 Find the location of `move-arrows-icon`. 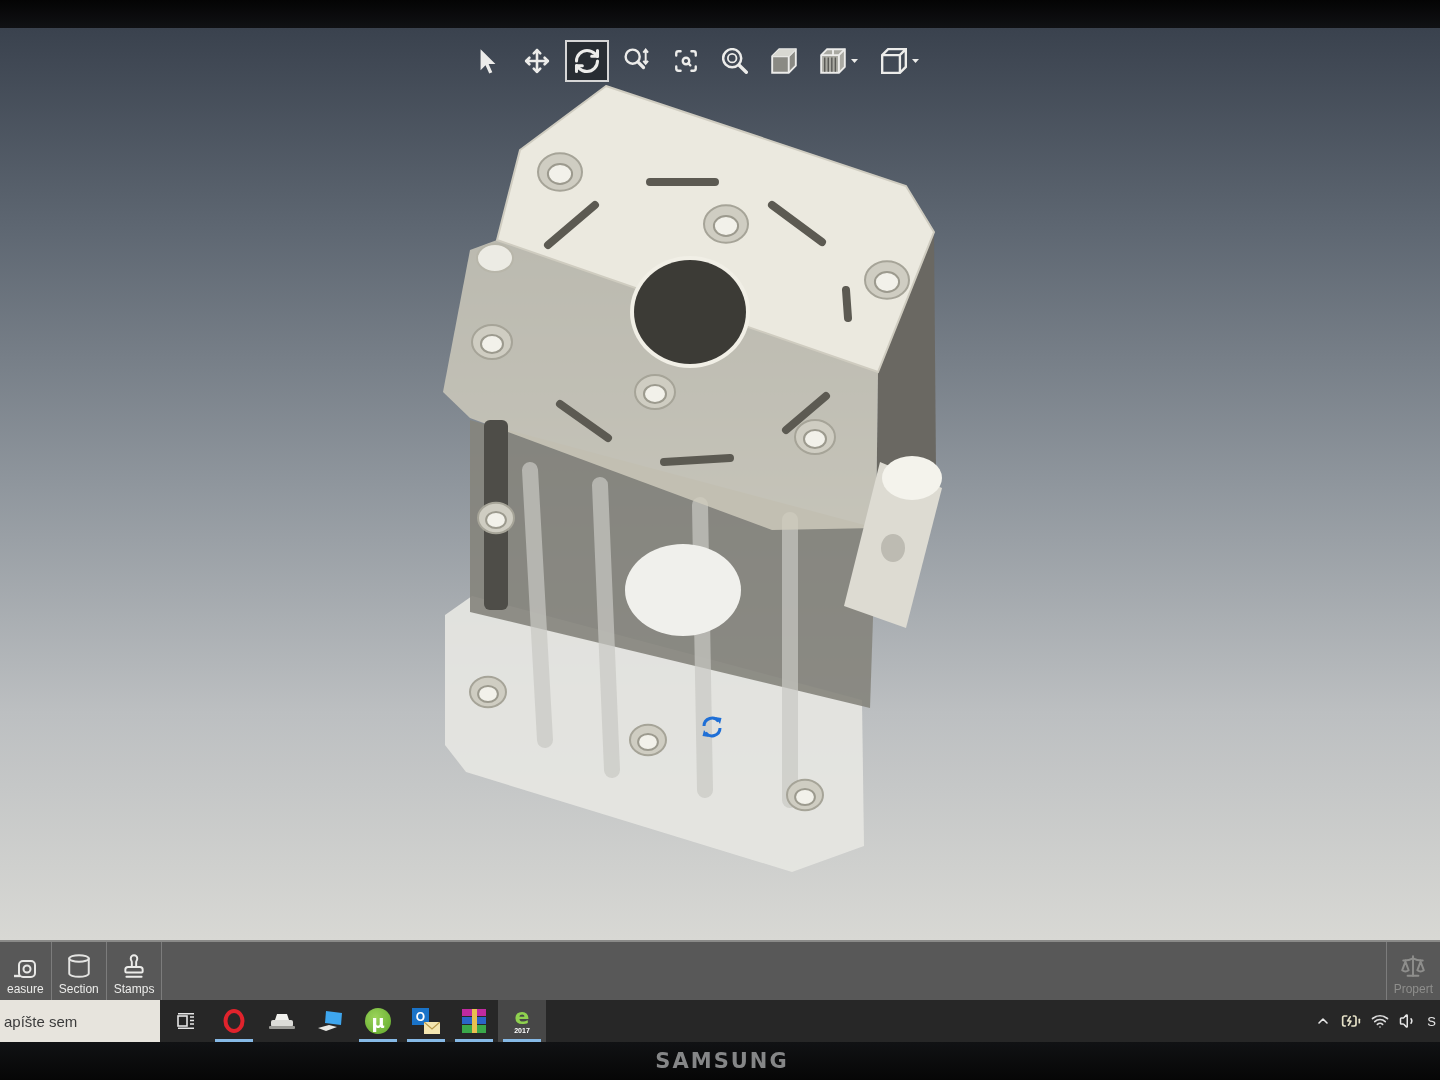

move-arrows-icon is located at coordinates (537, 61).